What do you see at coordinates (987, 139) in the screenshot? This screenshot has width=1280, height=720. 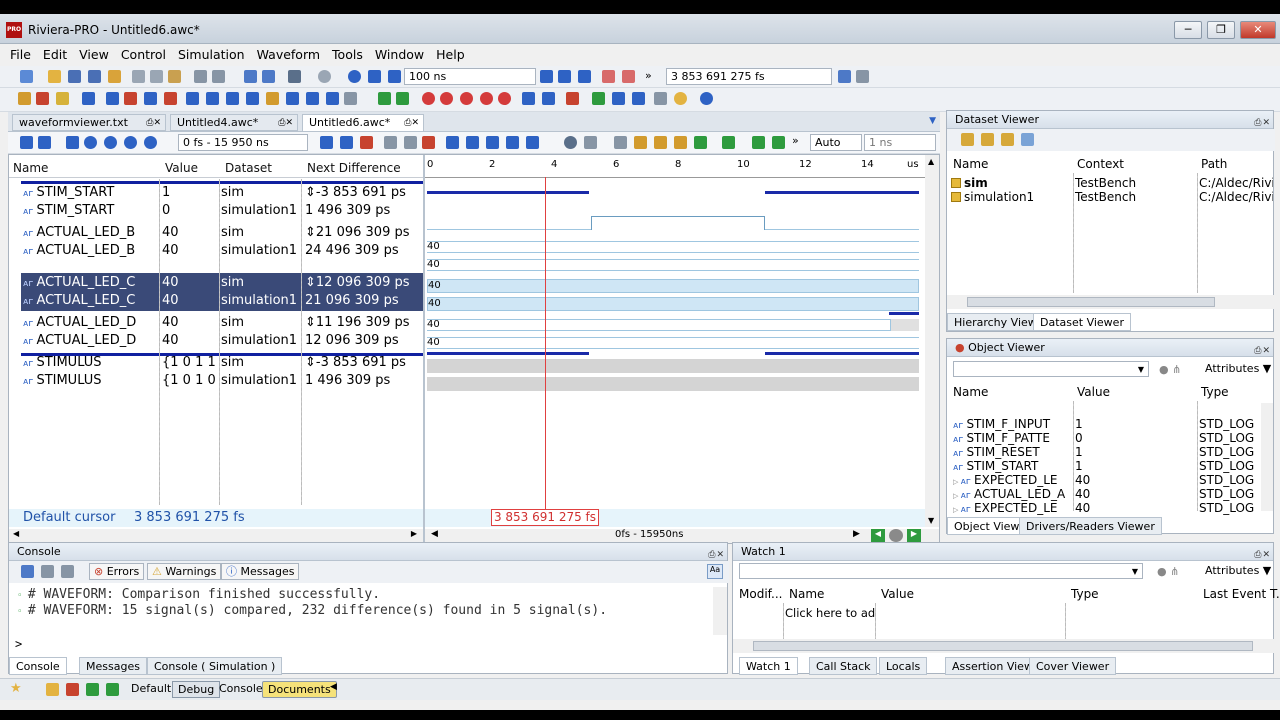 I see `open-dataset-icon` at bounding box center [987, 139].